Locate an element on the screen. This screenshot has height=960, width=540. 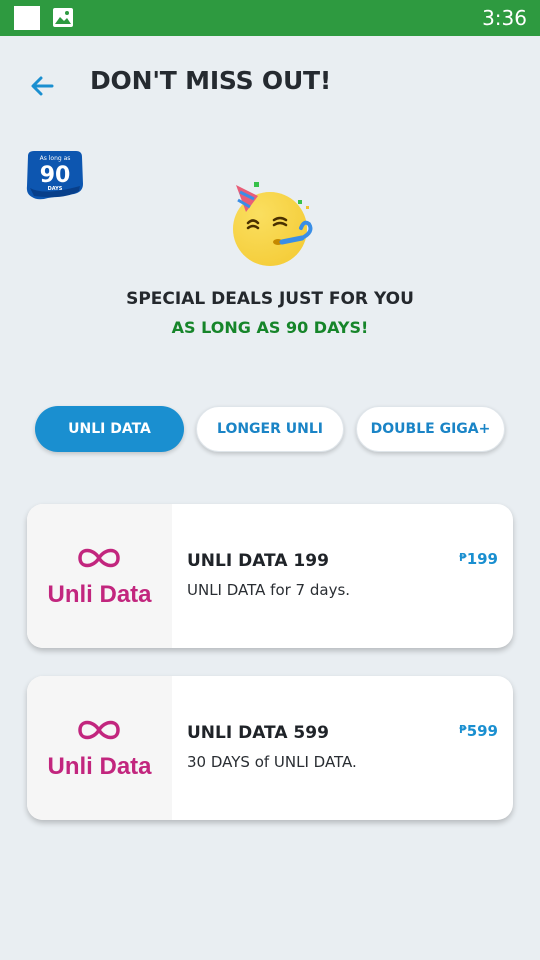
square-icon is located at coordinates (27, 18).